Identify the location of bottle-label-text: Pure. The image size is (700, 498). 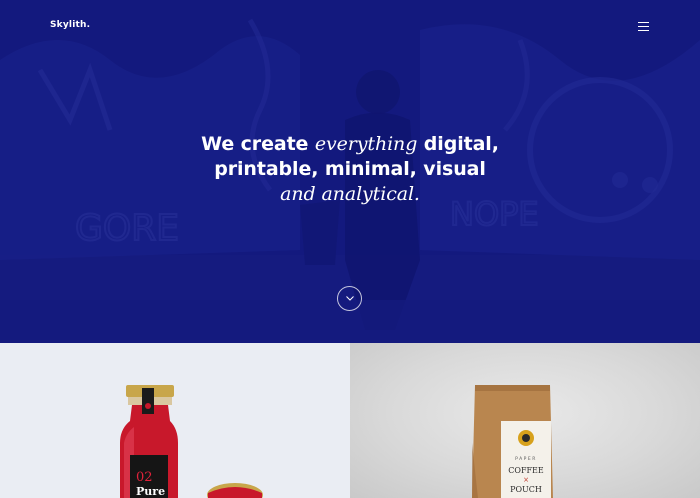
(150, 491).